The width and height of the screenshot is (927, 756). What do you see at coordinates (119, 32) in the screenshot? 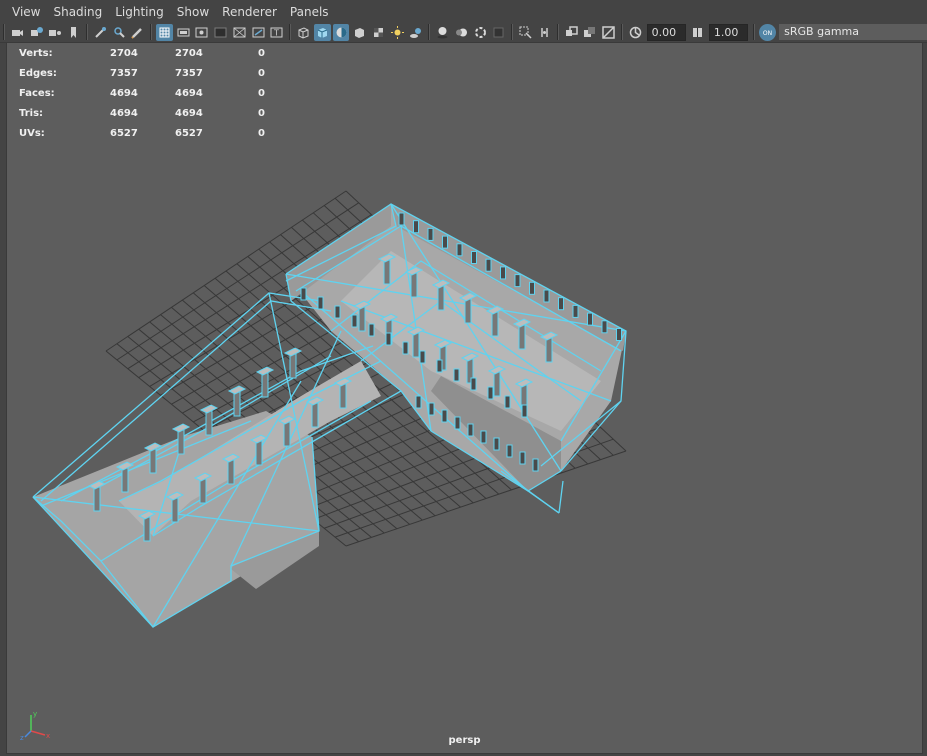
I see `2d-pan-zoom-icon` at bounding box center [119, 32].